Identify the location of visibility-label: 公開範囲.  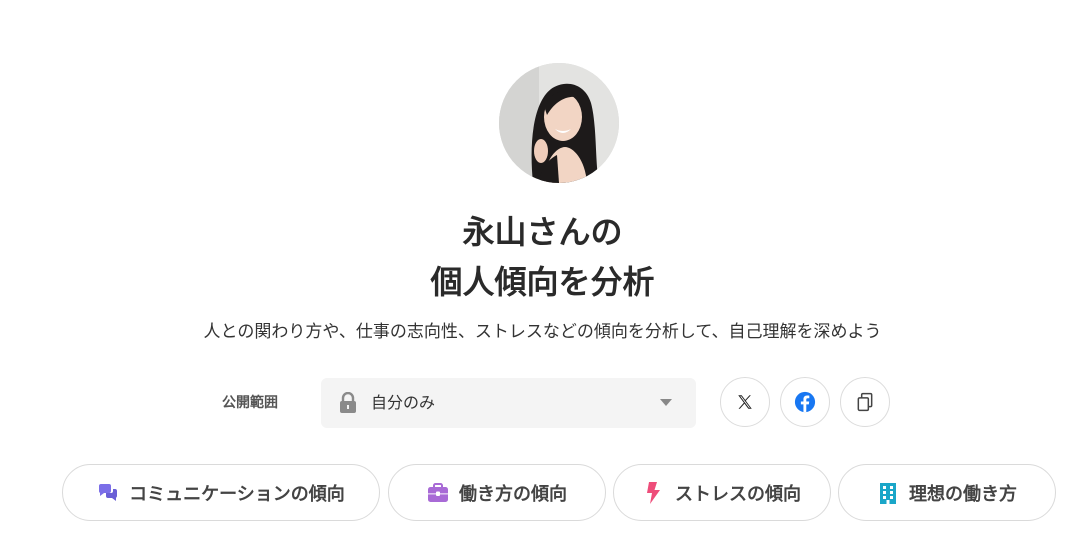
(250, 403).